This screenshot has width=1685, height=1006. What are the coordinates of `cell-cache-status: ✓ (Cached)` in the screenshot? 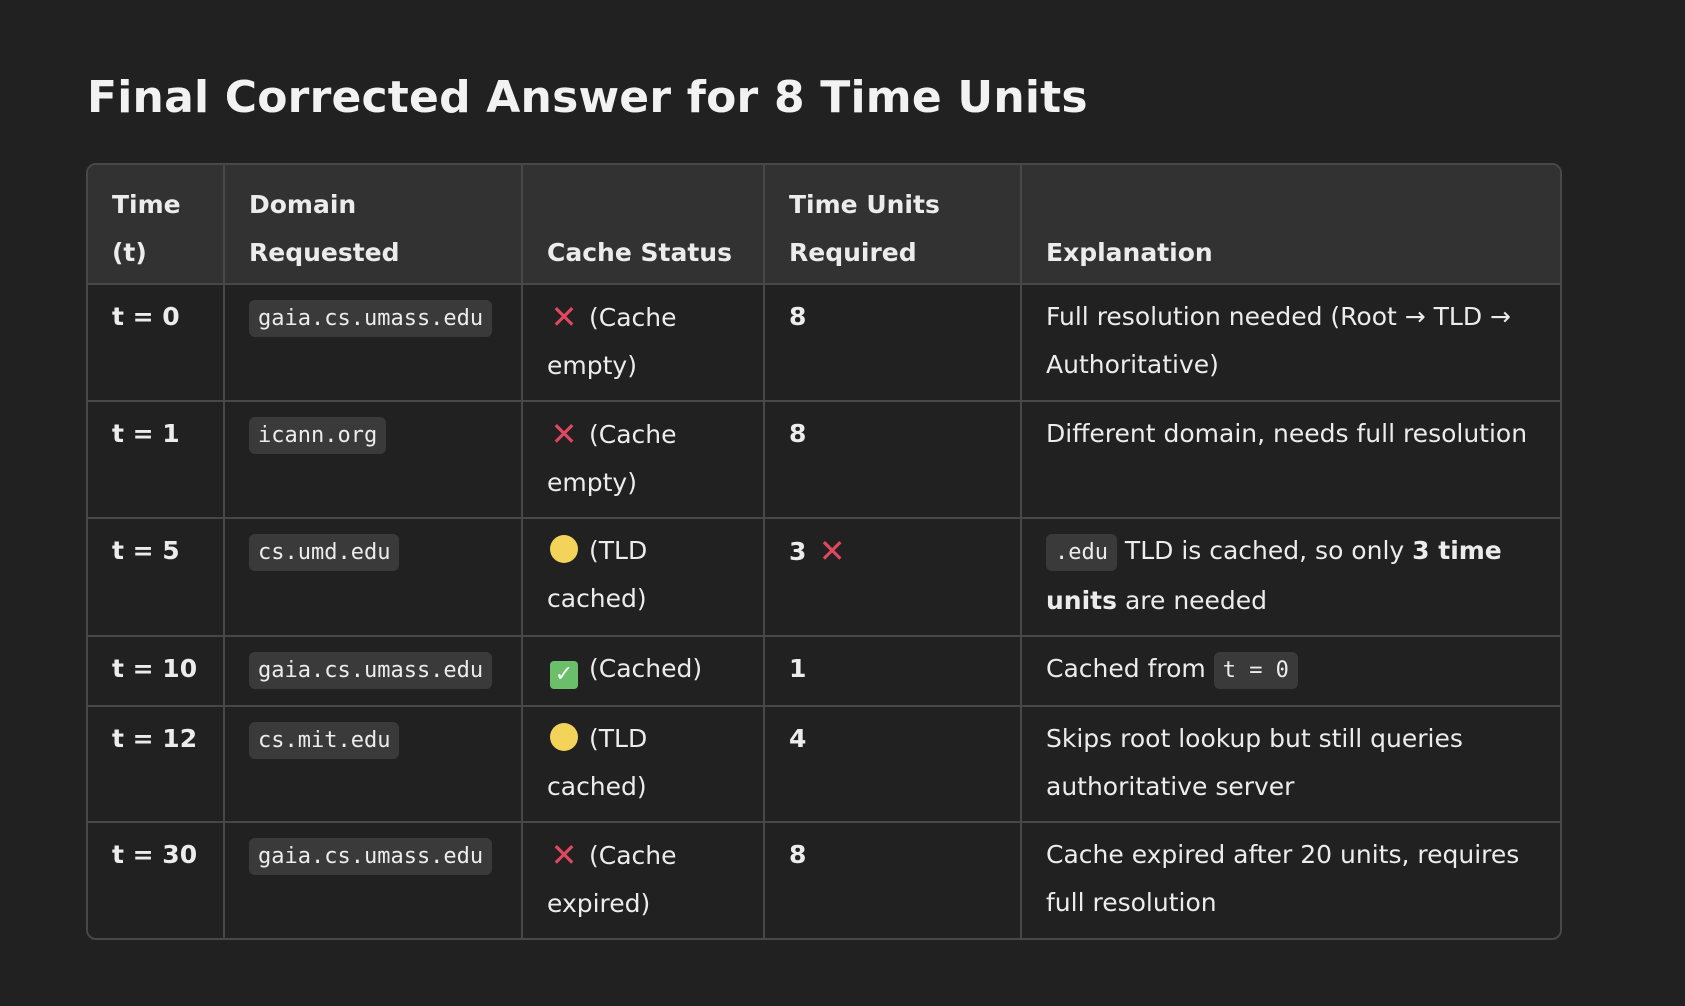 It's located at (643, 671).